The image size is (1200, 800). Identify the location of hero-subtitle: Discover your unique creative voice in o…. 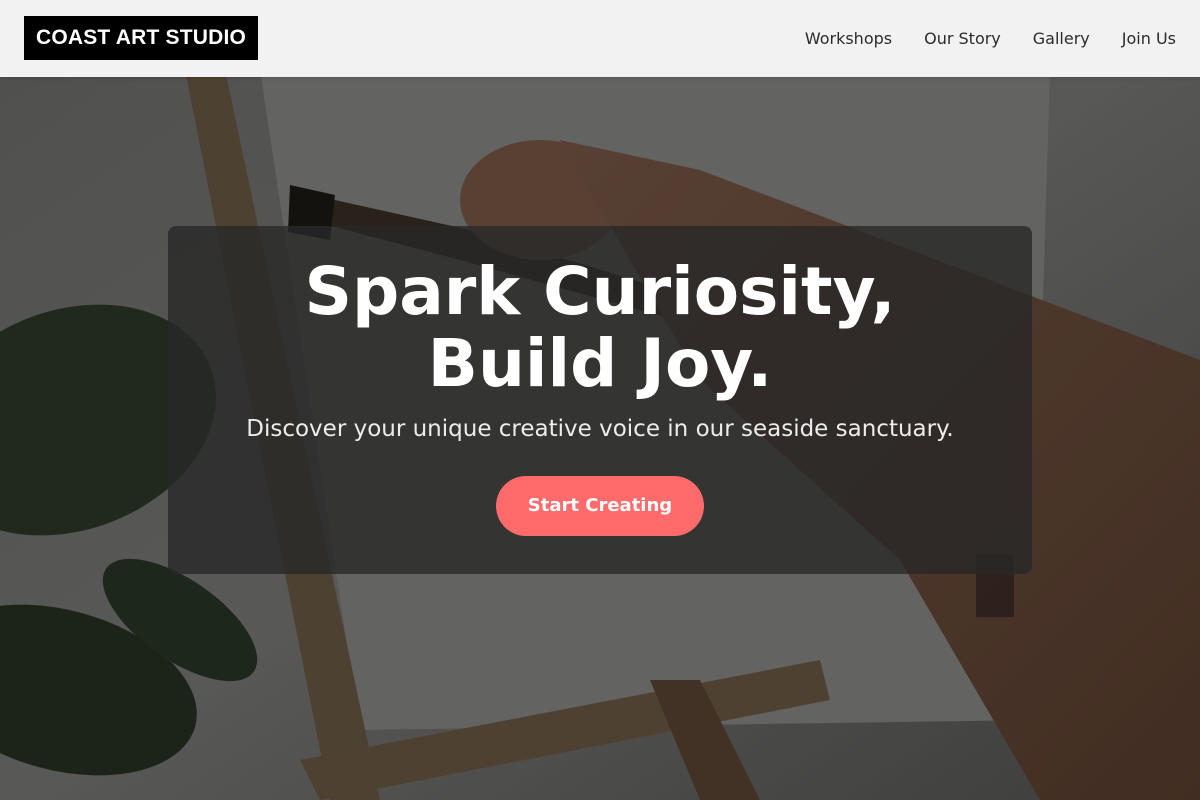
(600, 429).